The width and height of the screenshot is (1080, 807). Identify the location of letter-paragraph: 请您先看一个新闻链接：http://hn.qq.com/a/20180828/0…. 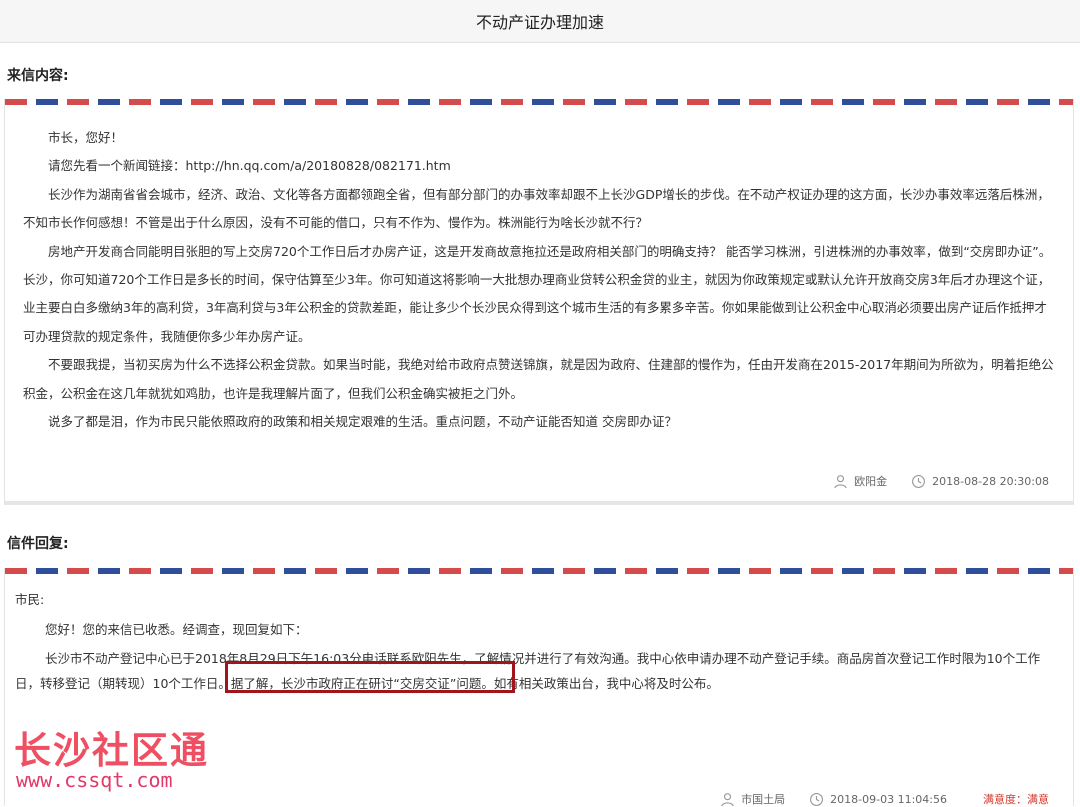
(249, 166).